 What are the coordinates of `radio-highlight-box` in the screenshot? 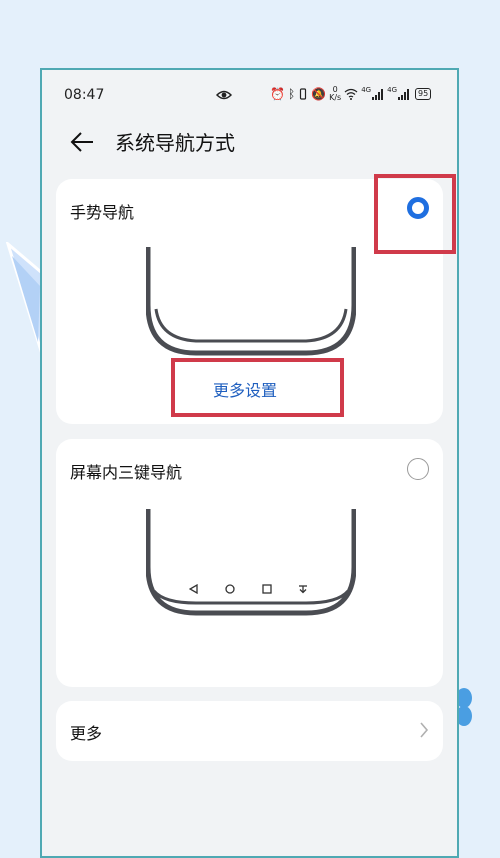 It's located at (415, 214).